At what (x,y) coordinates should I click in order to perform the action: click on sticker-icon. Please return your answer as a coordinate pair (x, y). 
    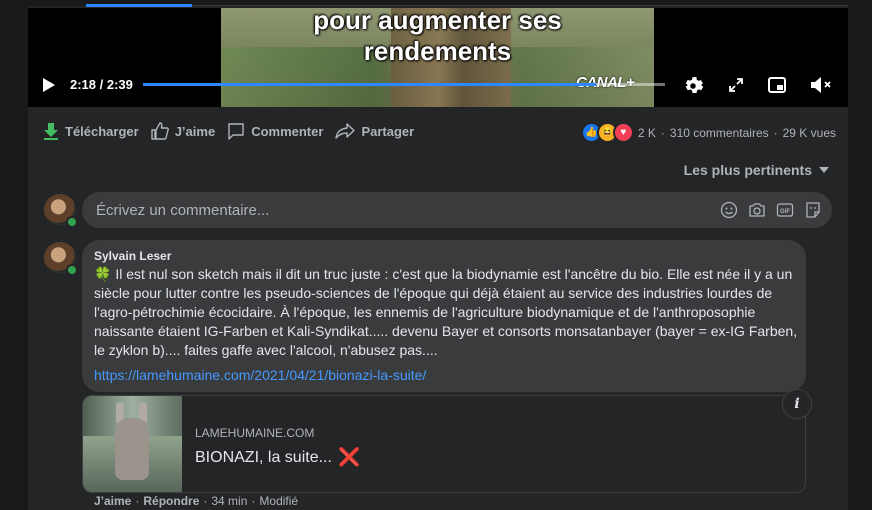
    Looking at the image, I should click on (813, 210).